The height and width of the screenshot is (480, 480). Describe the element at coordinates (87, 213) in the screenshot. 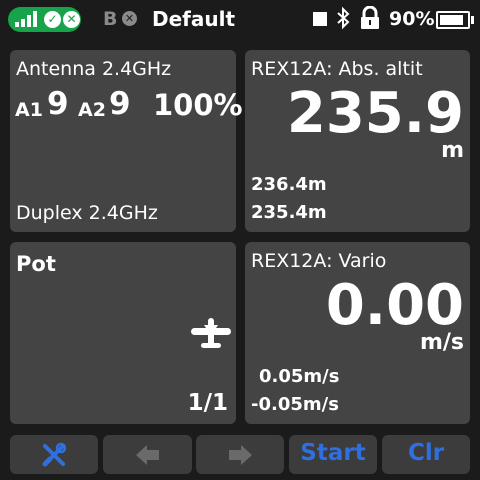

I see `antenna-mode: Duplex 2.4GHz` at that location.